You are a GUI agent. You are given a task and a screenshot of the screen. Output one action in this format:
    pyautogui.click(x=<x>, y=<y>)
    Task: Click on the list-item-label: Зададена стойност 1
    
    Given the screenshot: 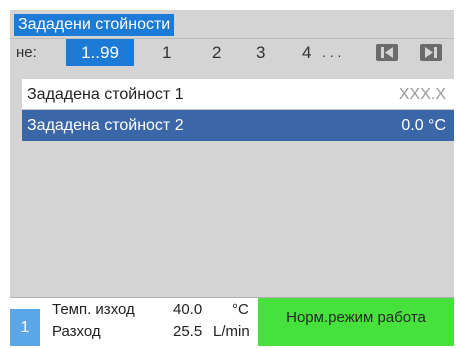 What is the action you would take?
    pyautogui.click(x=105, y=94)
    